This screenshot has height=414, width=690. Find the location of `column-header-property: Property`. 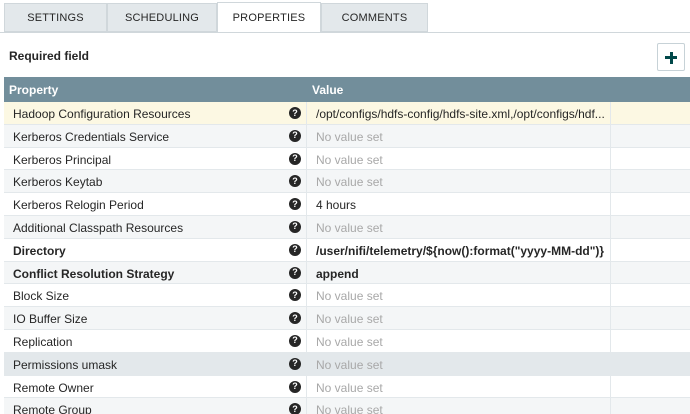

column-header-property: Property is located at coordinates (33, 90).